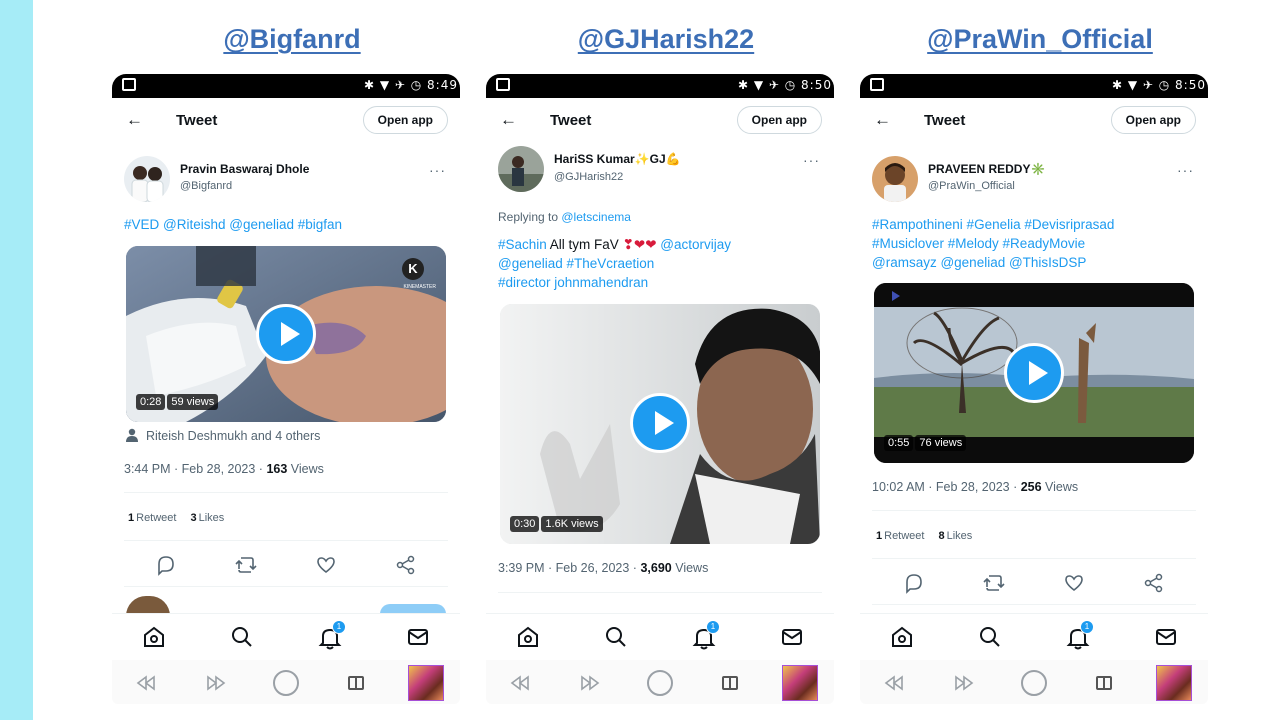 Image resolution: width=1280 pixels, height=720 pixels. What do you see at coordinates (694, 244) in the screenshot?
I see `mention-actorvijay: @actorvijay` at bounding box center [694, 244].